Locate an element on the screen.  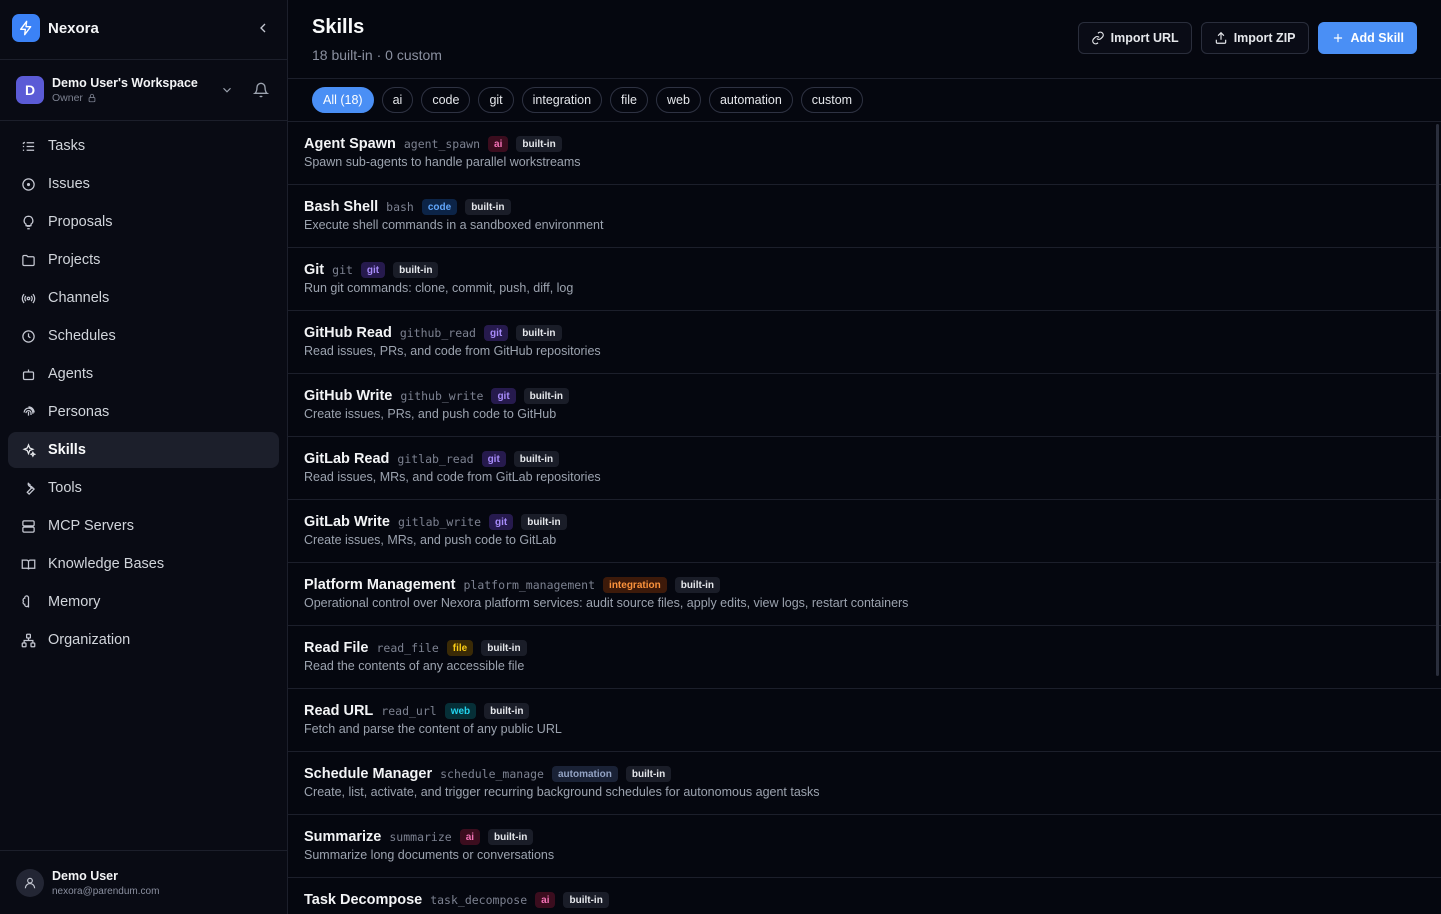
sidebar-item-agents: Agents is located at coordinates (143, 374).